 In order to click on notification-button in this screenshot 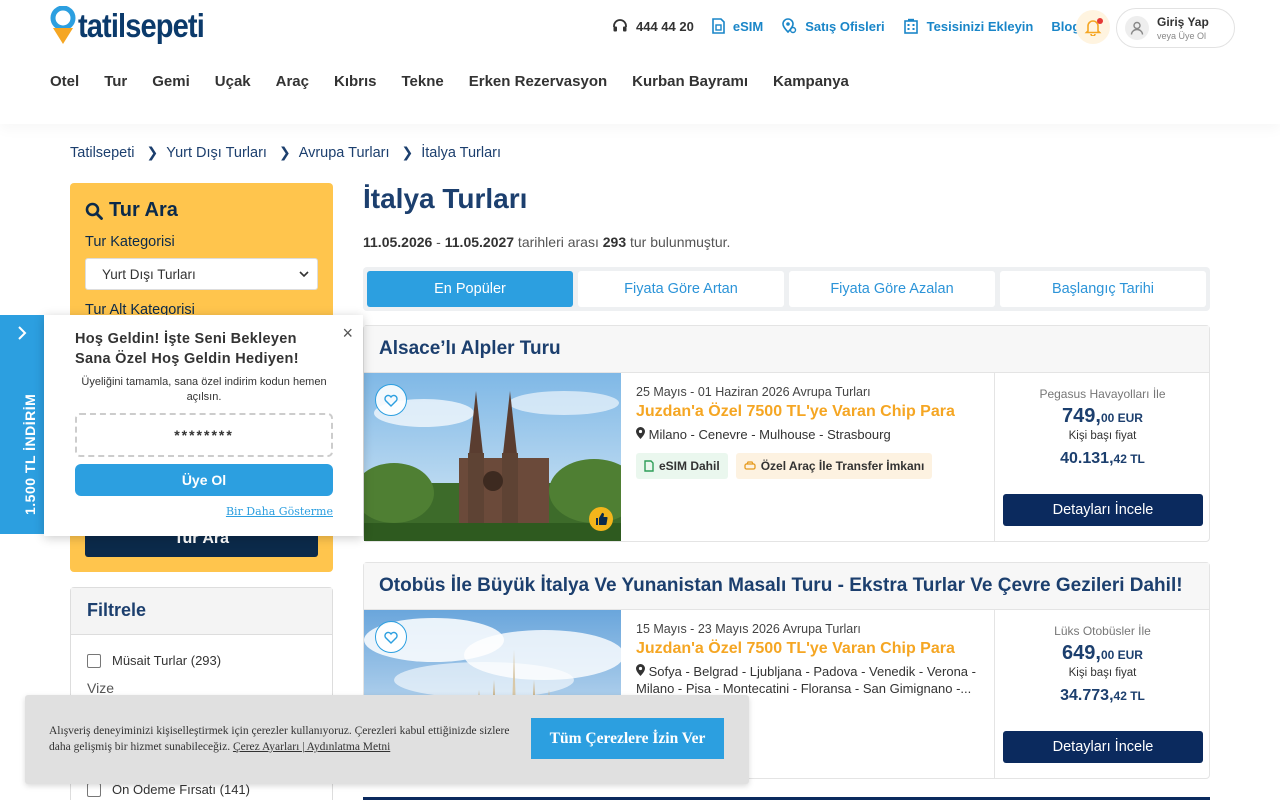, I will do `click(1093, 27)`.